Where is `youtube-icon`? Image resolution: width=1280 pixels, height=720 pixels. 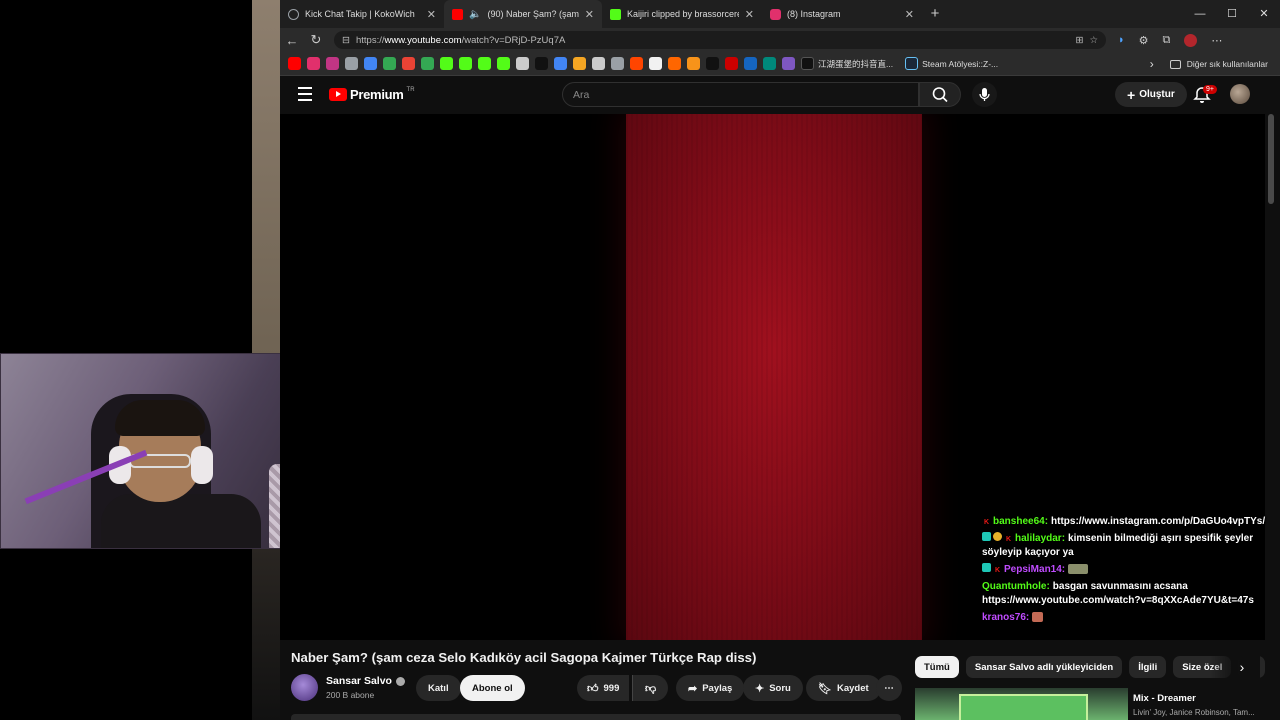 youtube-icon is located at coordinates (457, 14).